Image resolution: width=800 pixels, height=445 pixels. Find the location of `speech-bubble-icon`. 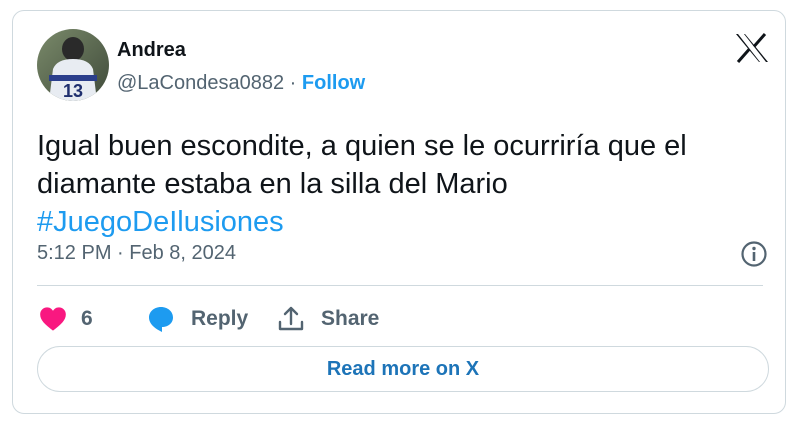

speech-bubble-icon is located at coordinates (161, 319).